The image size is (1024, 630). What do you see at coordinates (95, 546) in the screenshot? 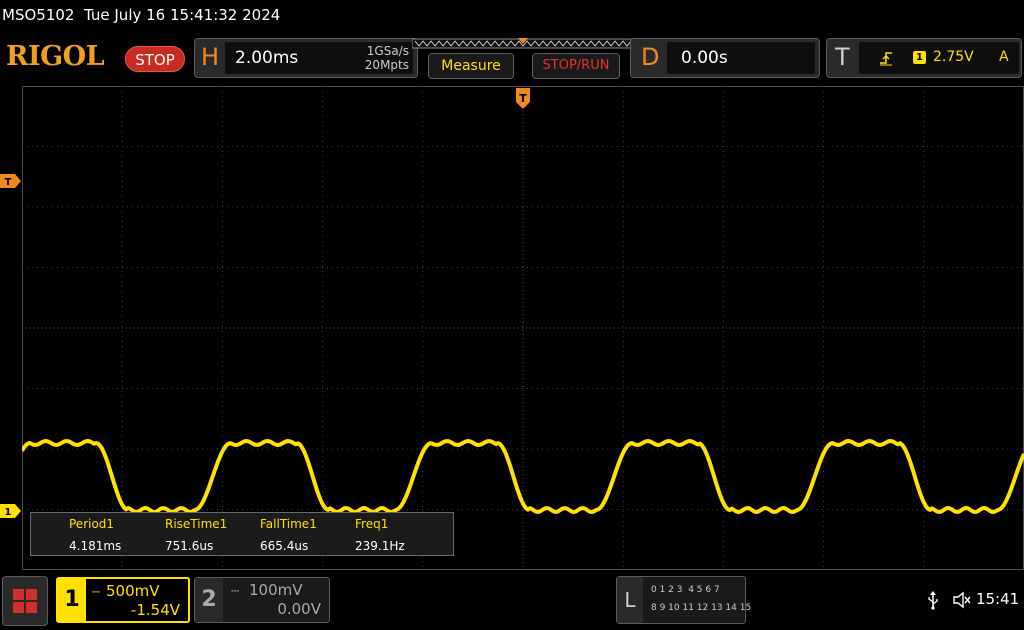
I see `measurement-value: 4.181ms` at bounding box center [95, 546].